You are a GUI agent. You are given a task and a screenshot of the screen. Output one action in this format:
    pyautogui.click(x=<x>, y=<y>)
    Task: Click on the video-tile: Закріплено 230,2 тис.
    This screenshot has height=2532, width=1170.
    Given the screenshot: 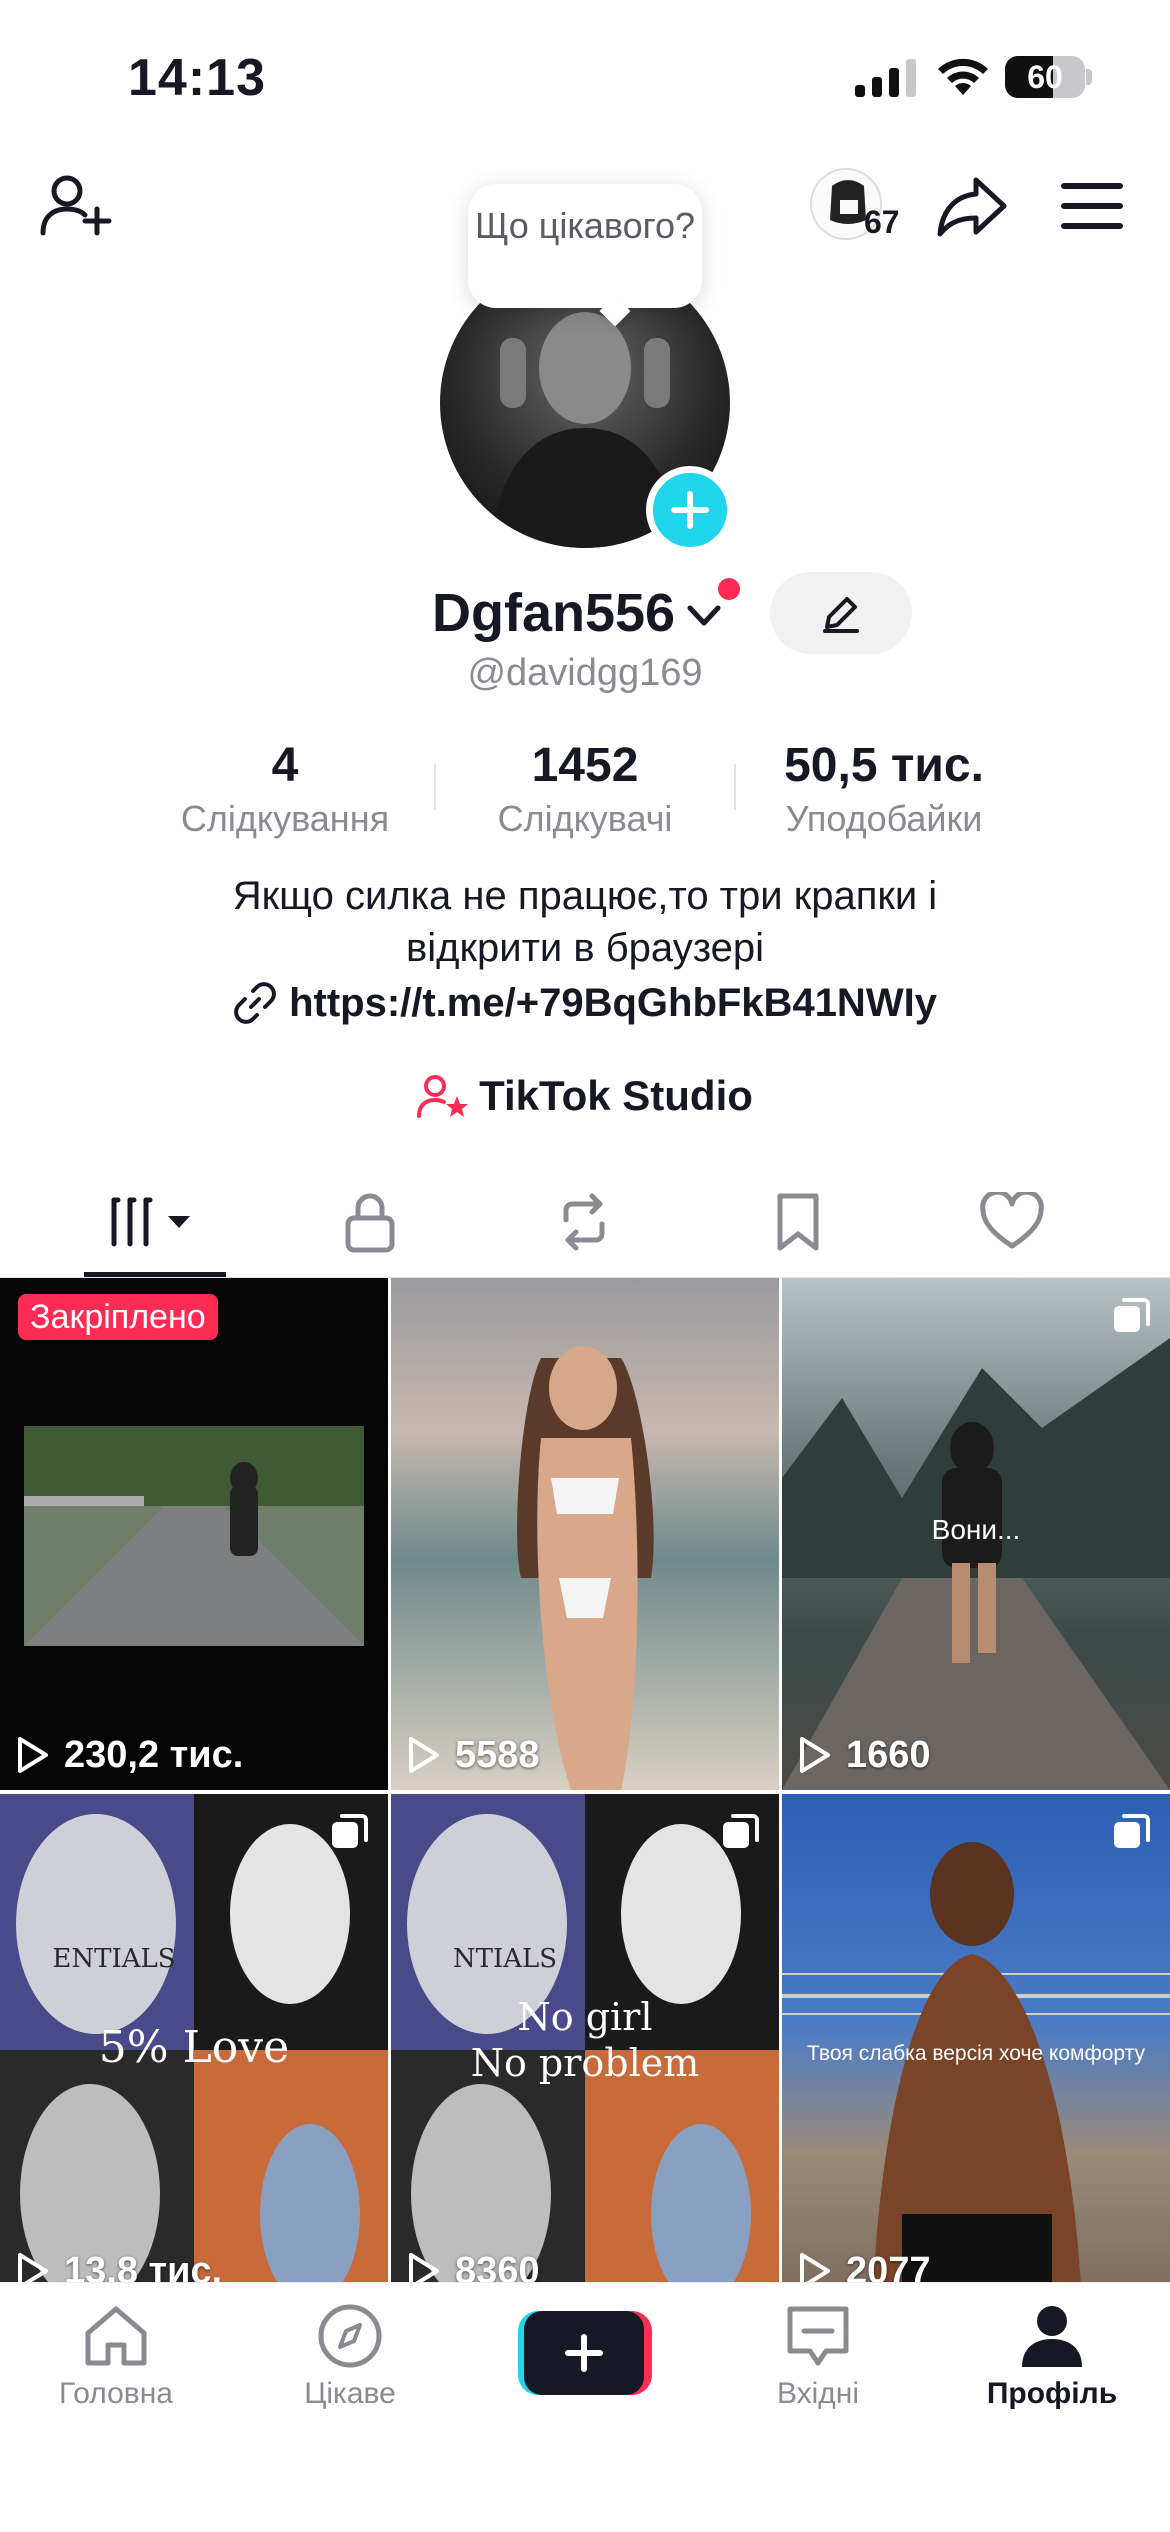 What is the action you would take?
    pyautogui.click(x=194, y=1534)
    